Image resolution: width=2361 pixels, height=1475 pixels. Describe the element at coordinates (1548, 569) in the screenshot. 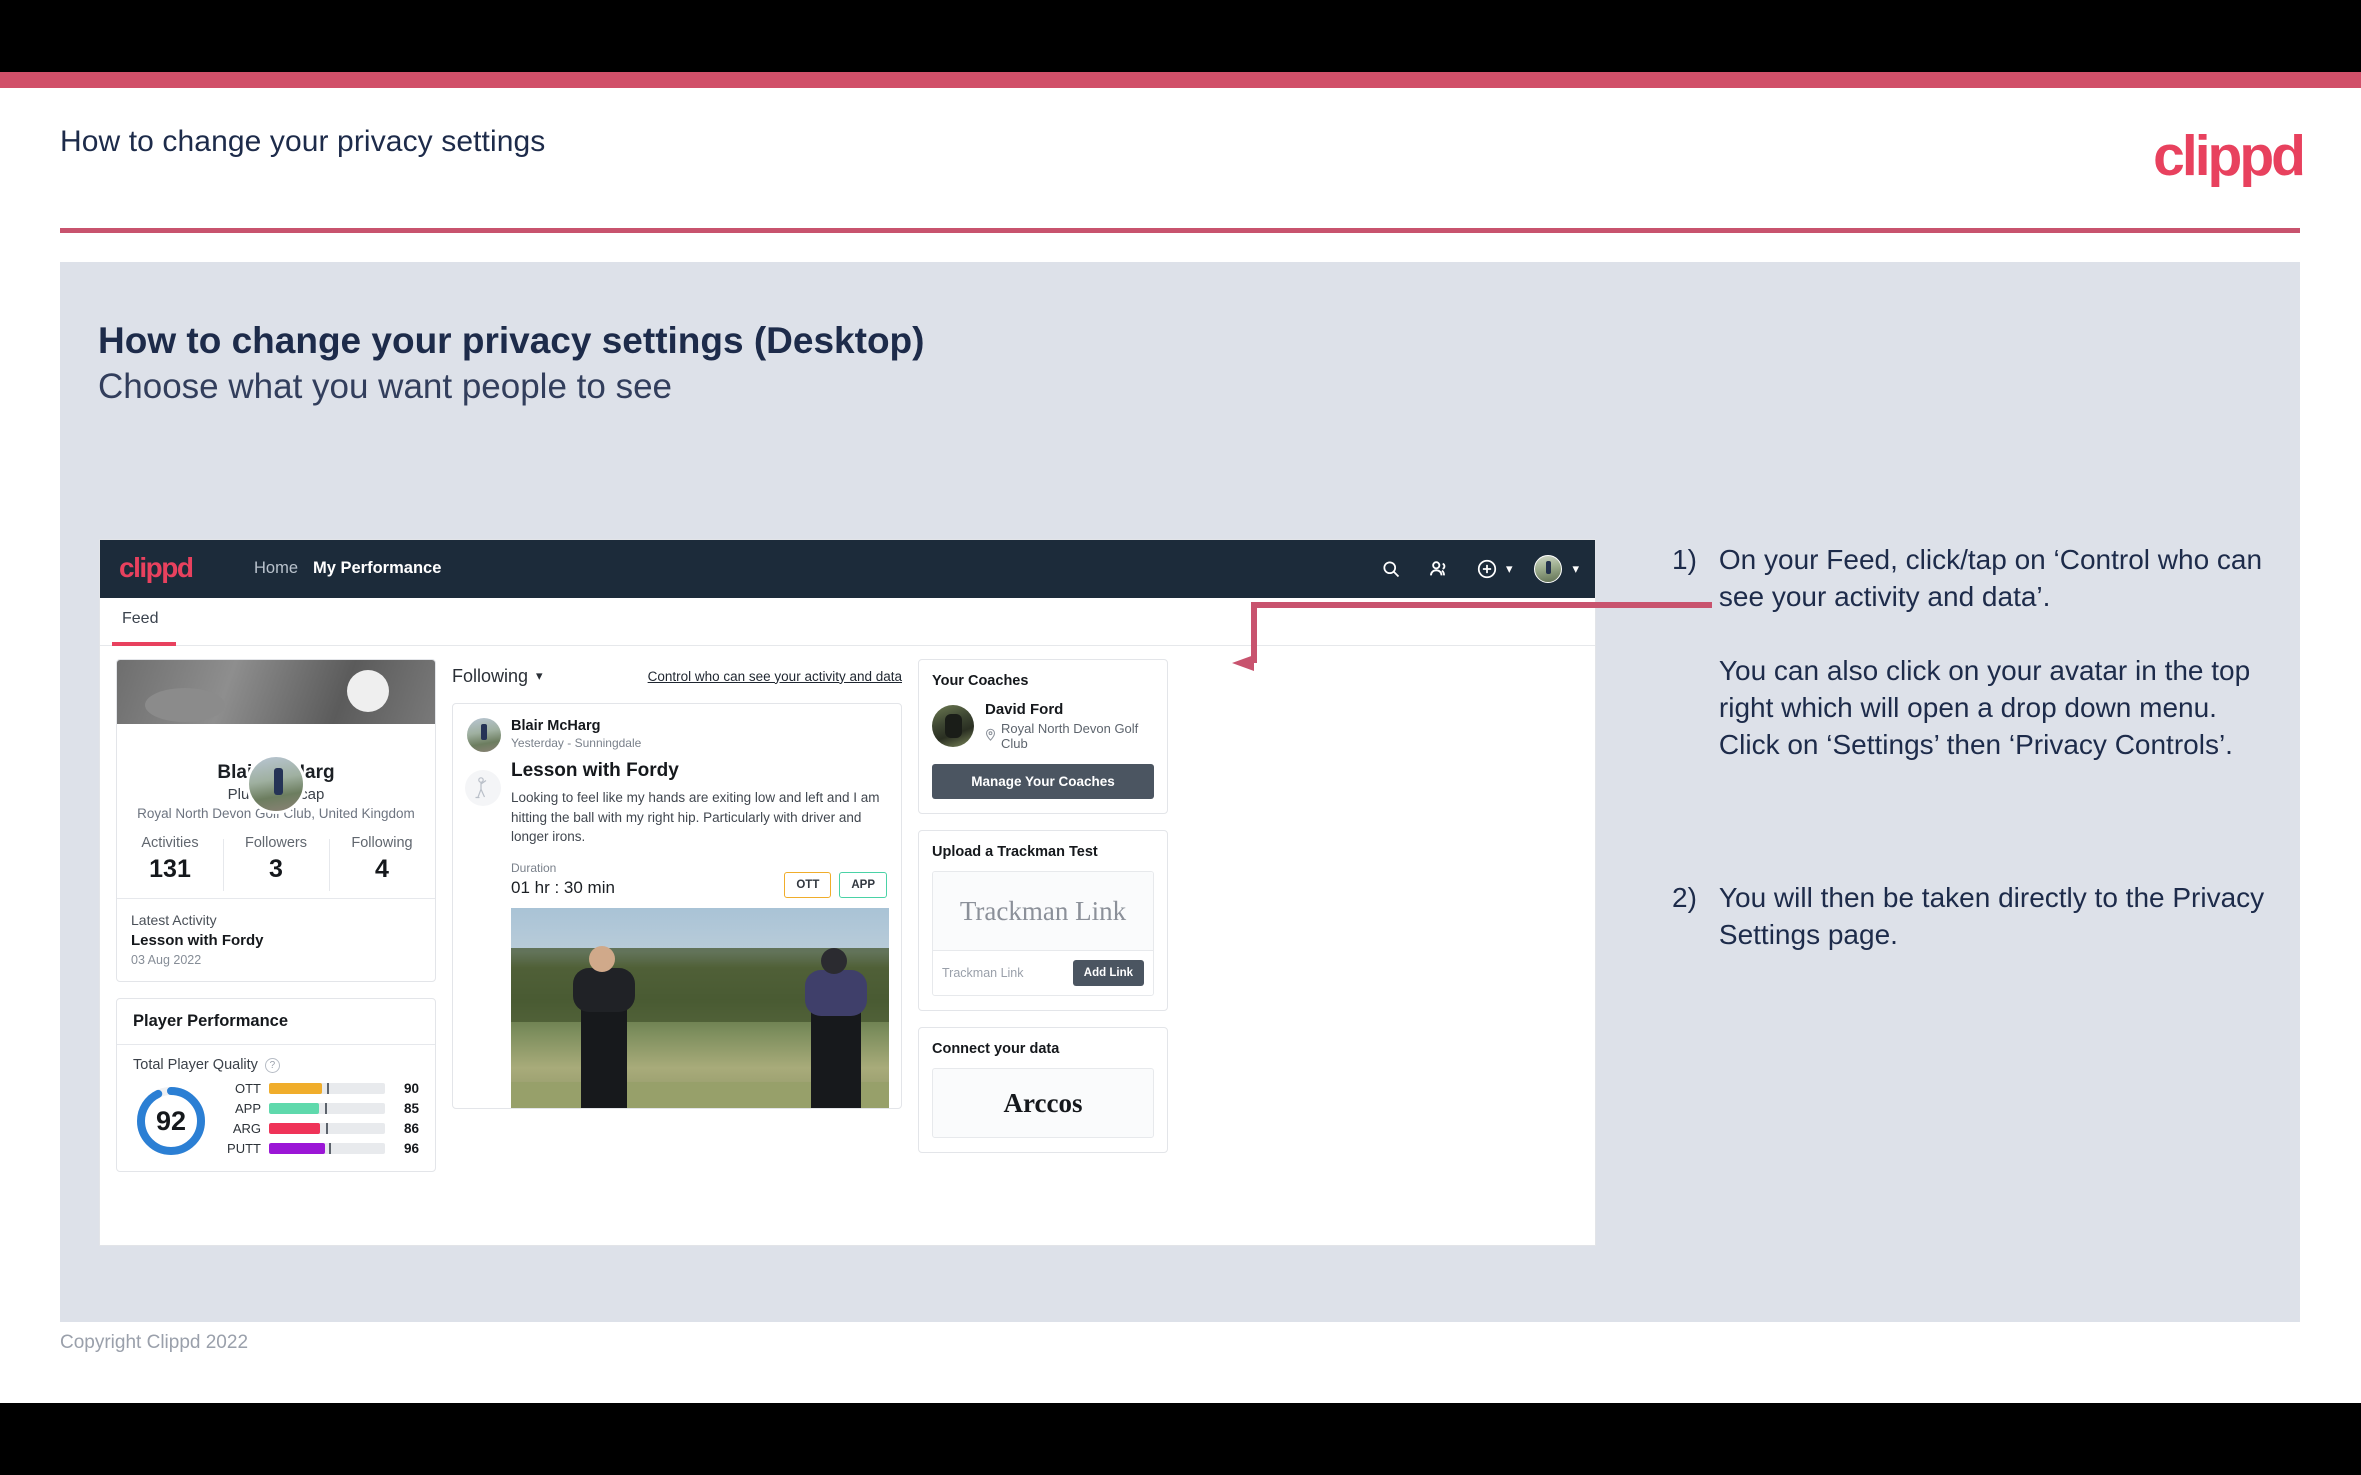

I see `avatar` at that location.